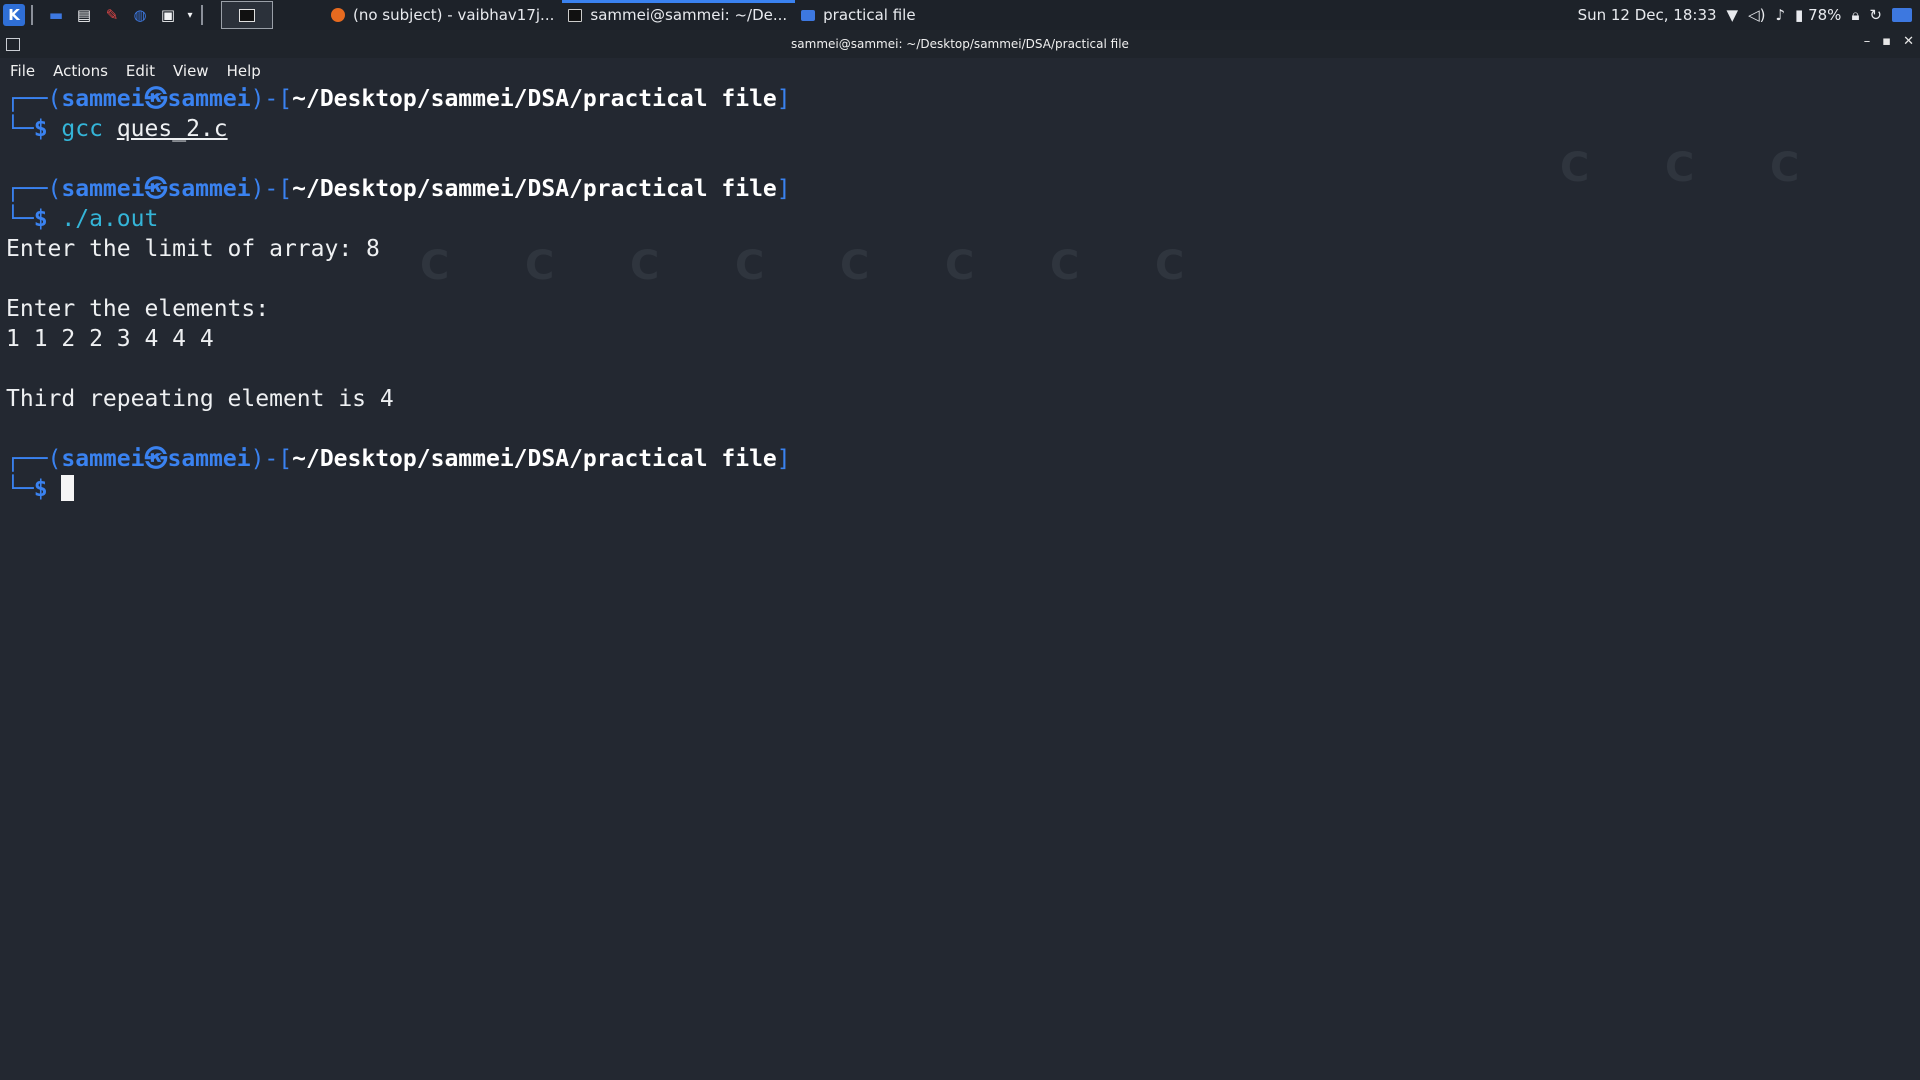 The width and height of the screenshot is (1920, 1080). I want to click on output-line: Third repeating element is 4, so click(200, 399).